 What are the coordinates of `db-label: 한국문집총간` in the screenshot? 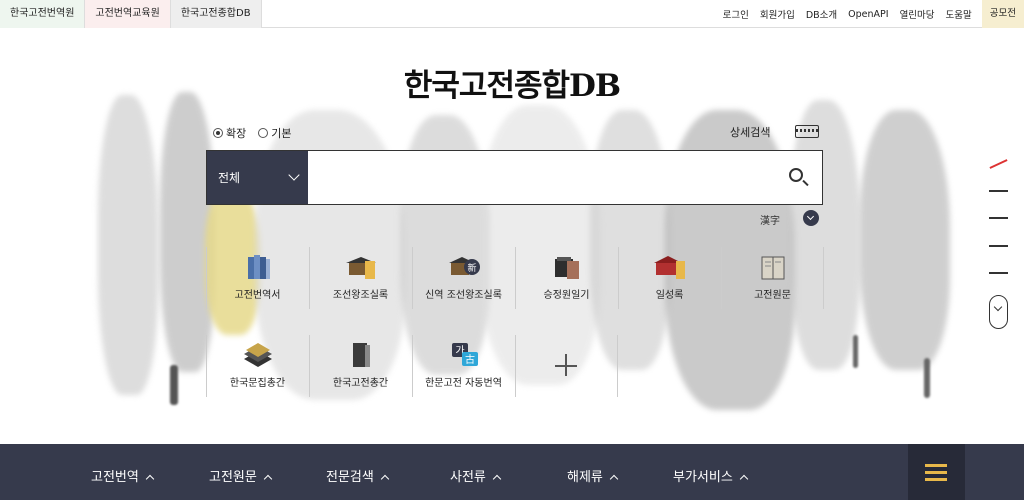 It's located at (257, 383).